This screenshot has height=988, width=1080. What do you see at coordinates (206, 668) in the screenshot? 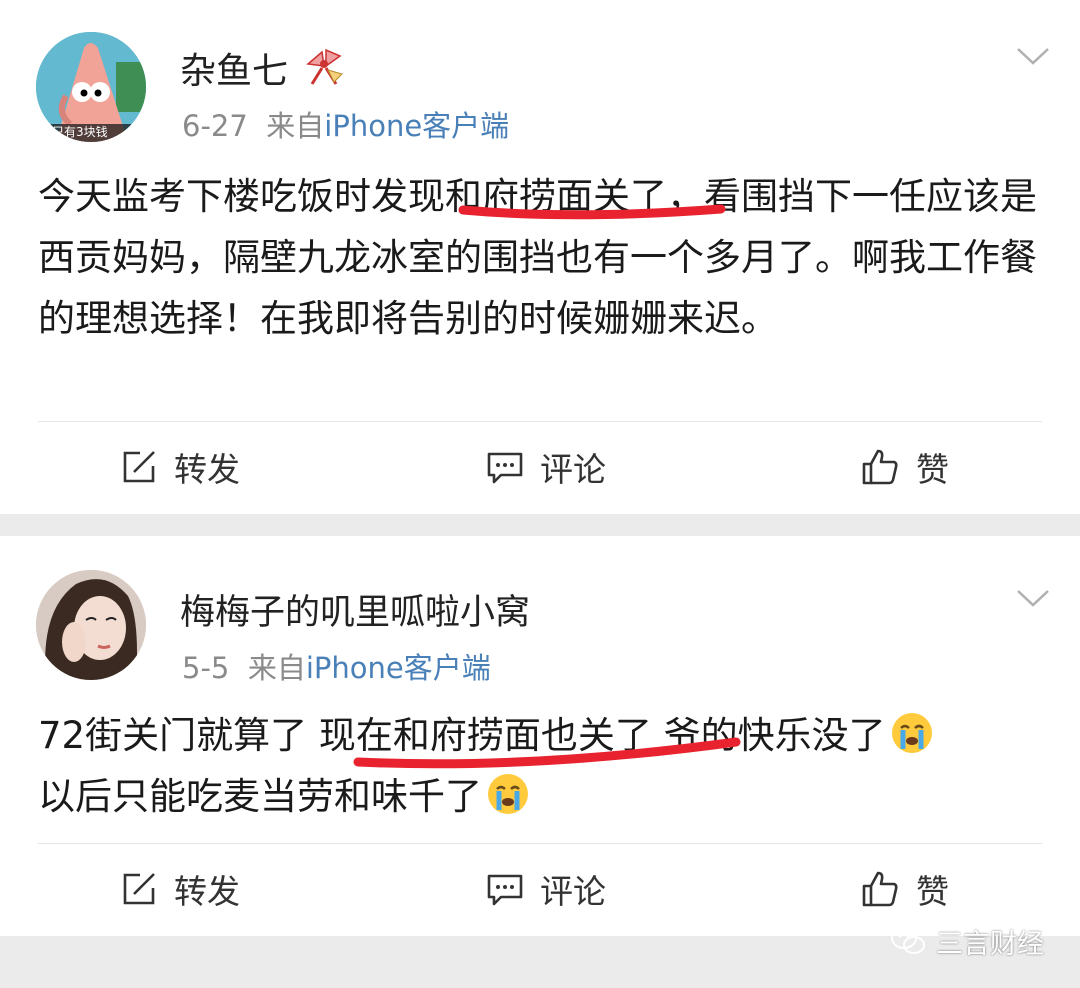
I see `post-date: 5-5` at bounding box center [206, 668].